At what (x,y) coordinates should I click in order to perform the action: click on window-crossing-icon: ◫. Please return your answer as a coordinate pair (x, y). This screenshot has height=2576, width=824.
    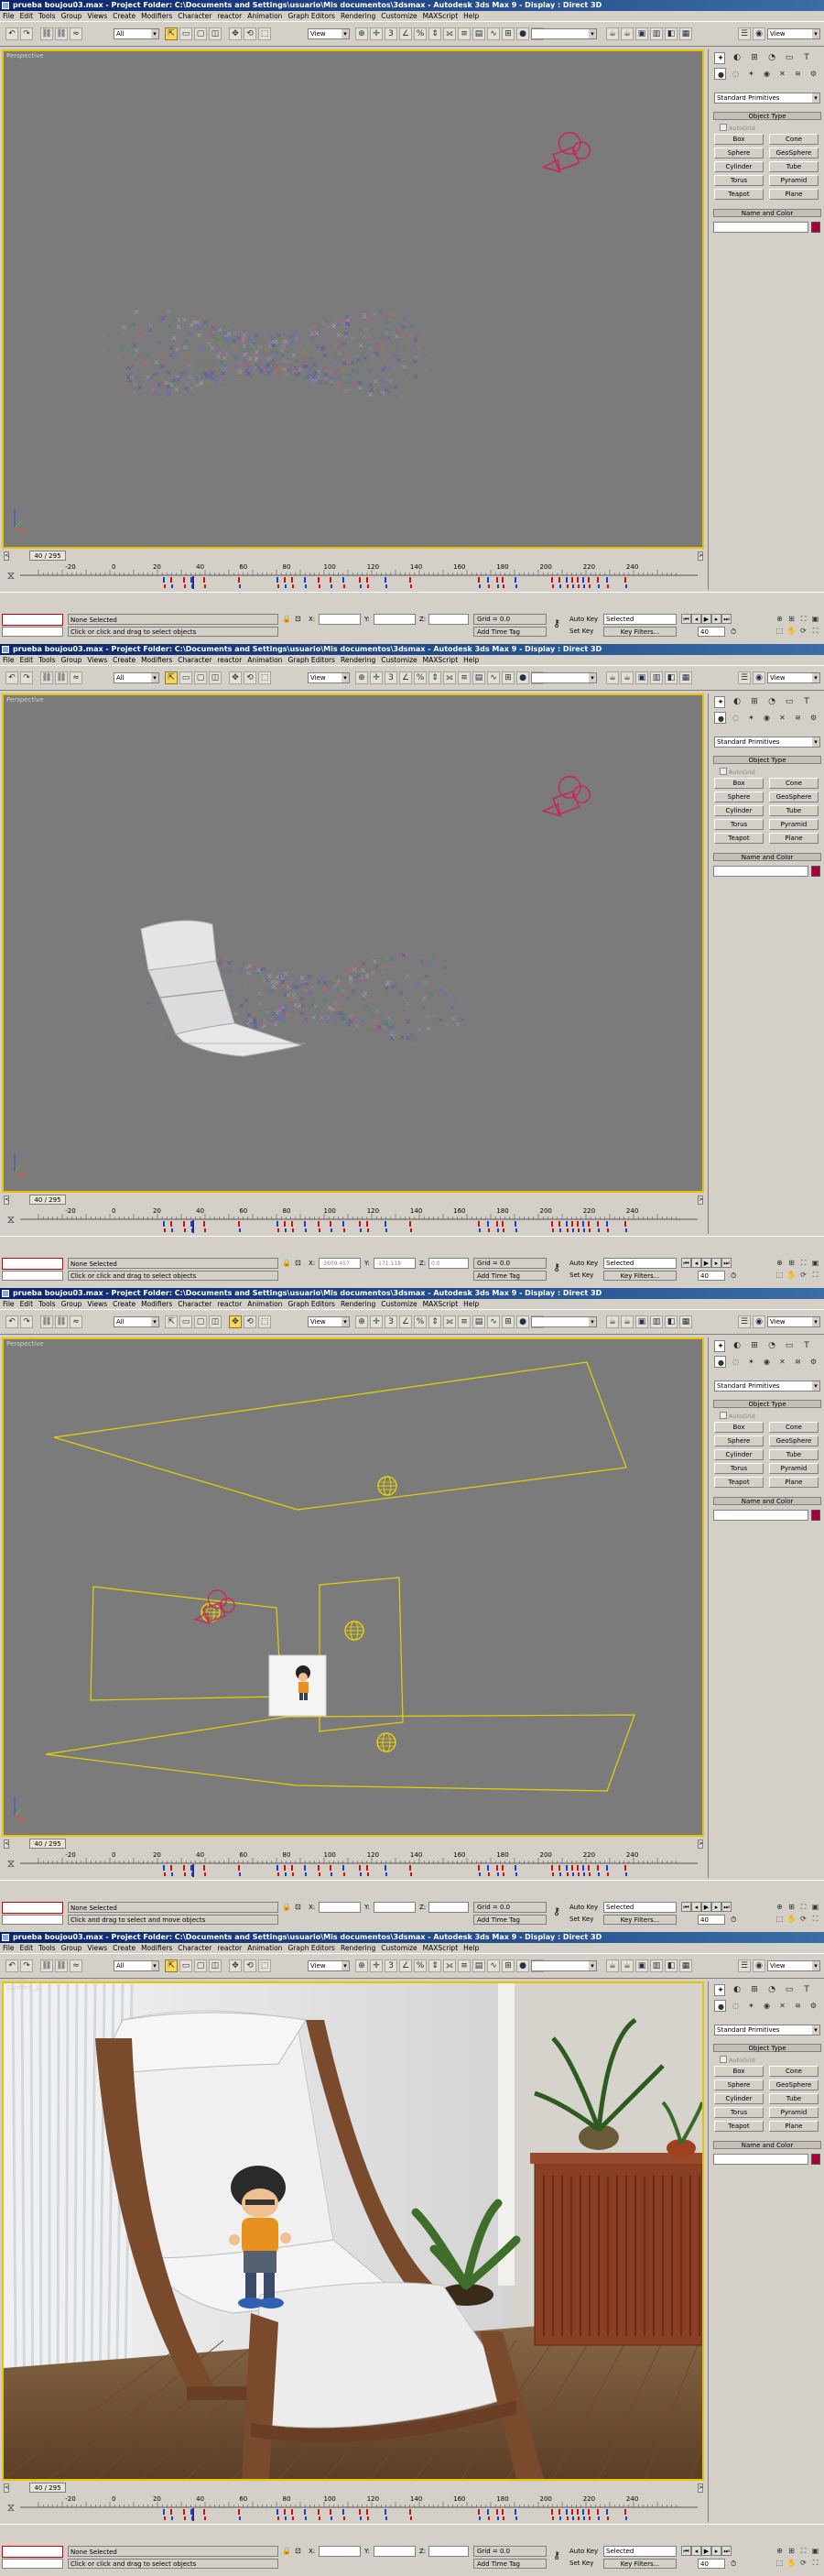
    Looking at the image, I should click on (215, 677).